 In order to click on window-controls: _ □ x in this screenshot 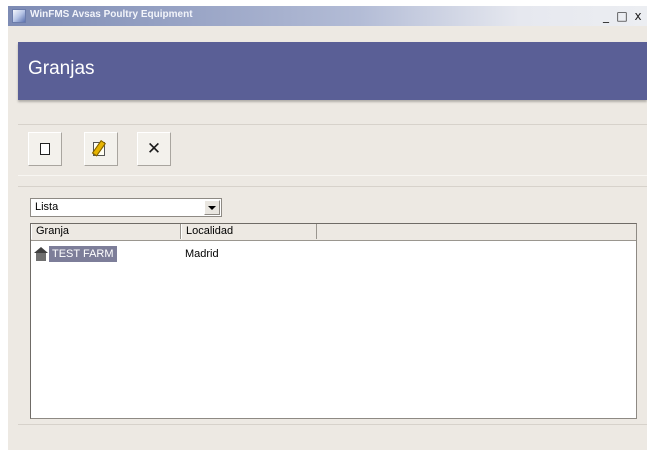, I will do `click(622, 16)`.